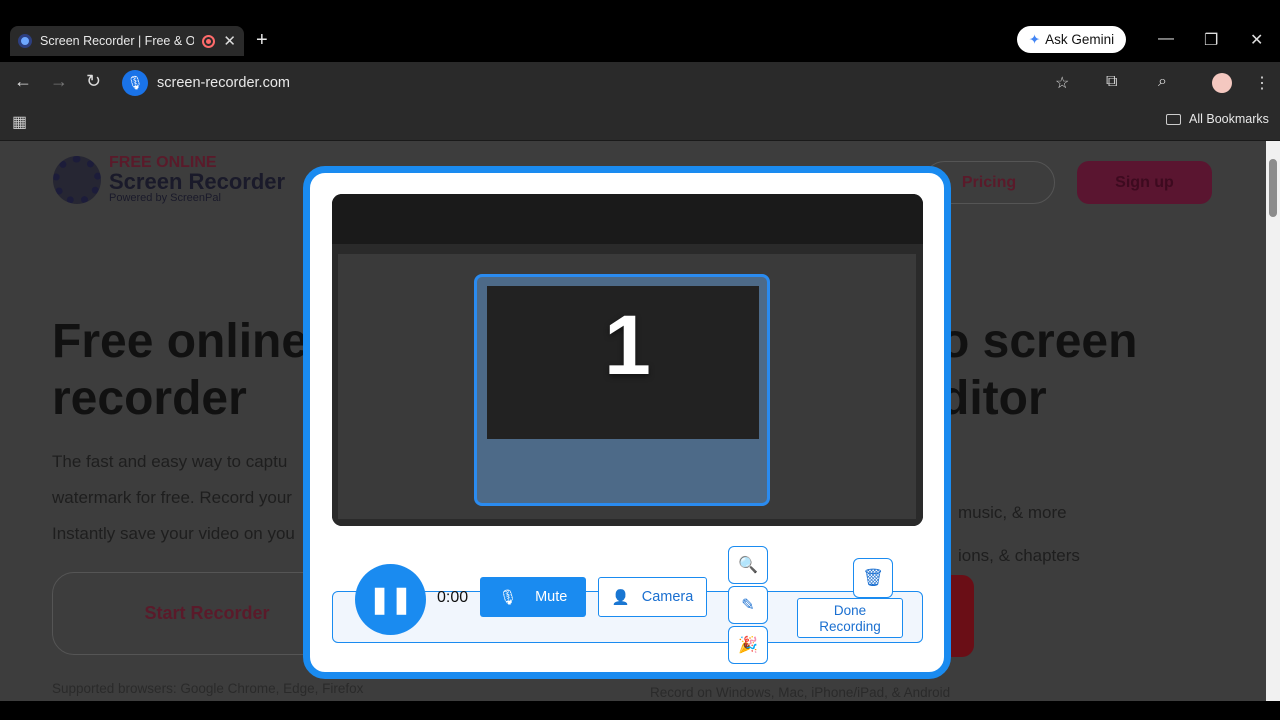 The height and width of the screenshot is (720, 1280). I want to click on headline-left: Free online recorder, so click(180, 370).